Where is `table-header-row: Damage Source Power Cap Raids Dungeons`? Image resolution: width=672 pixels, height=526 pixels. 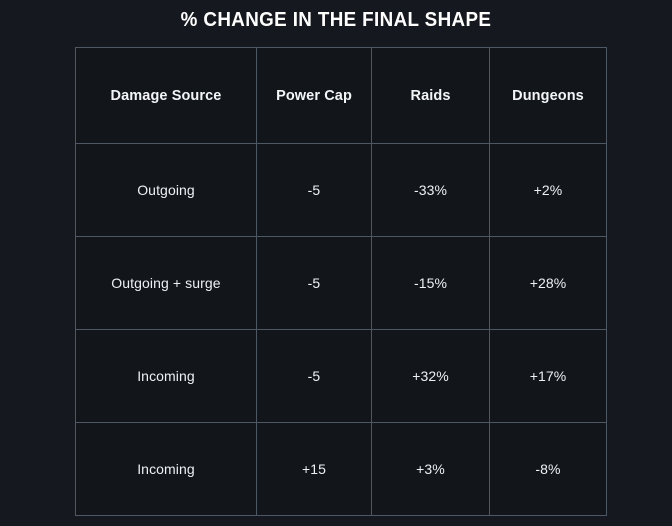 table-header-row: Damage Source Power Cap Raids Dungeons is located at coordinates (341, 95).